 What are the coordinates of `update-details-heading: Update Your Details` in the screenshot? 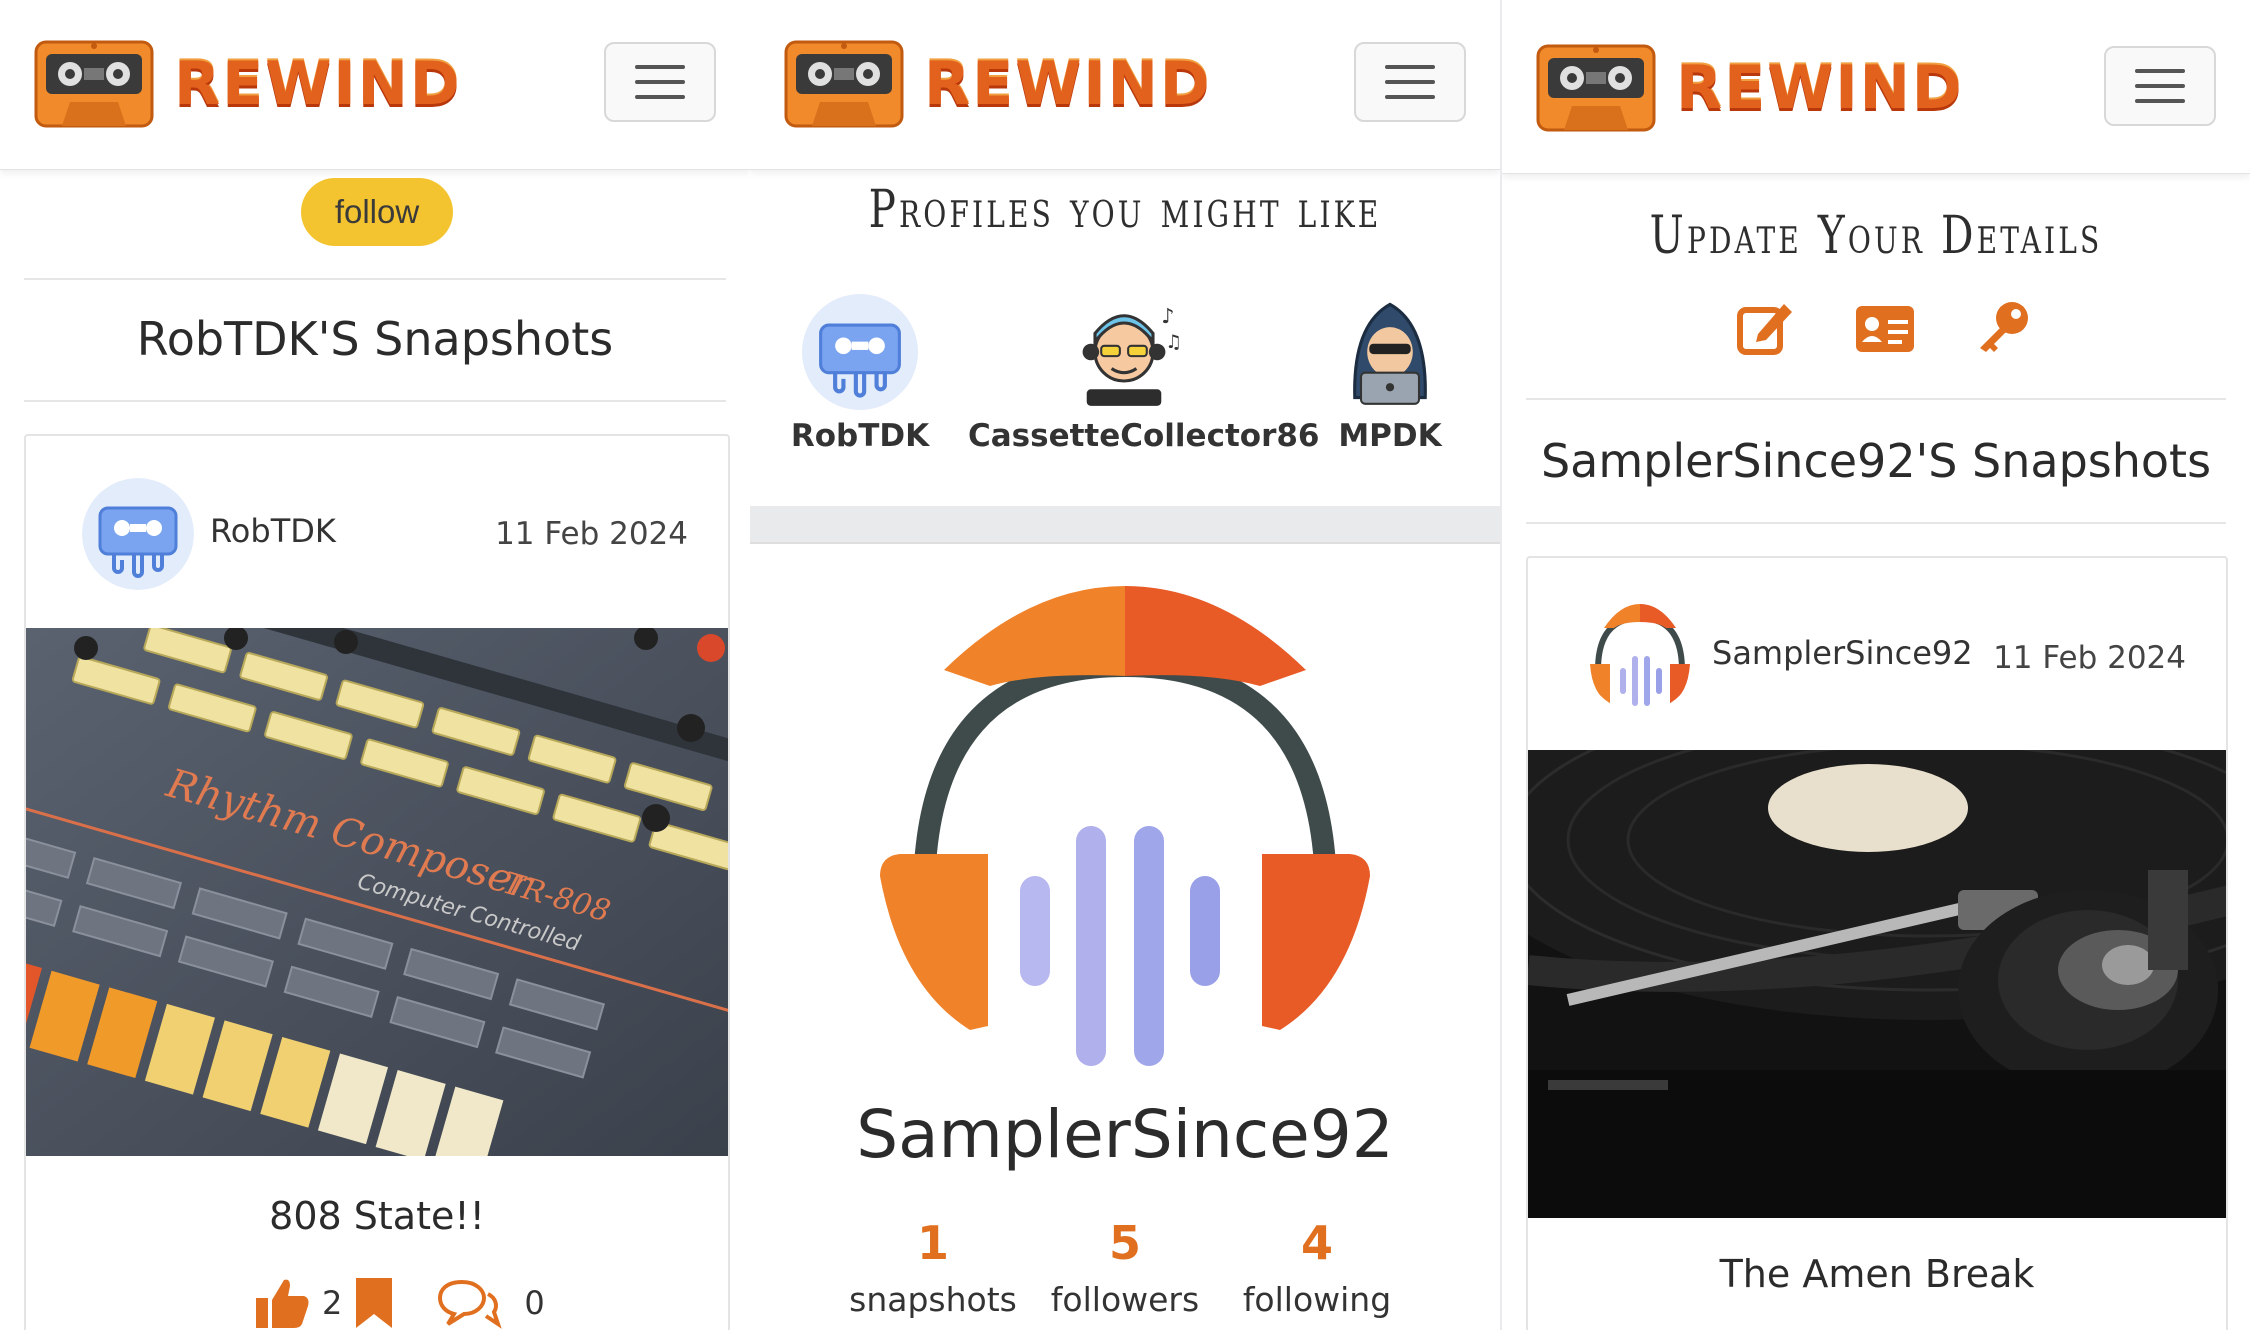 It's located at (1876, 236).